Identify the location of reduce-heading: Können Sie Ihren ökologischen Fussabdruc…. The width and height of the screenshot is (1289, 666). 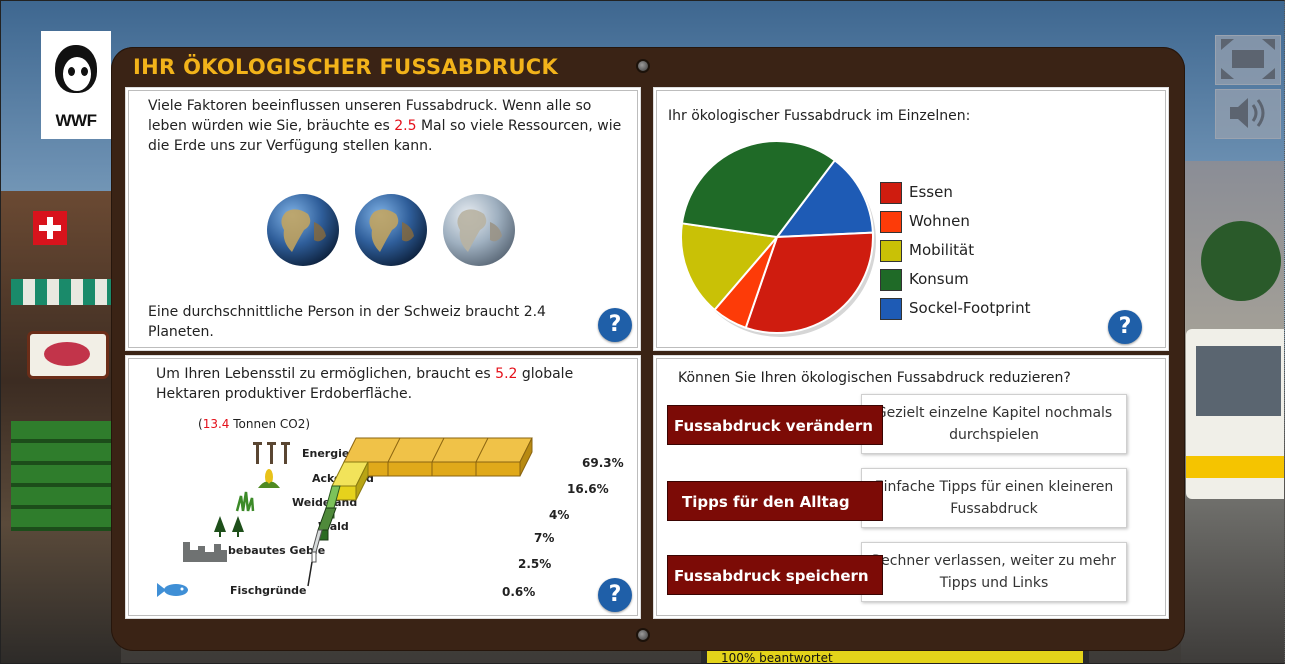
(874, 378).